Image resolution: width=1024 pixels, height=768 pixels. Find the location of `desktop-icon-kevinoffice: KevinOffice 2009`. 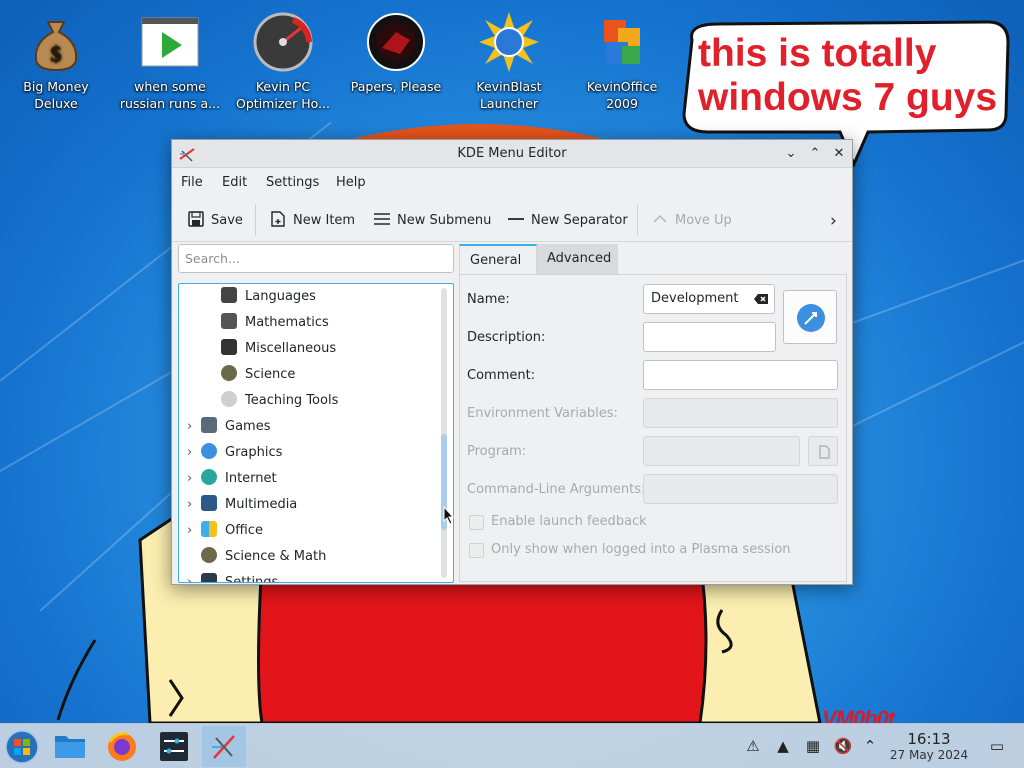

desktop-icon-kevinoffice: KevinOffice 2009 is located at coordinates (622, 62).